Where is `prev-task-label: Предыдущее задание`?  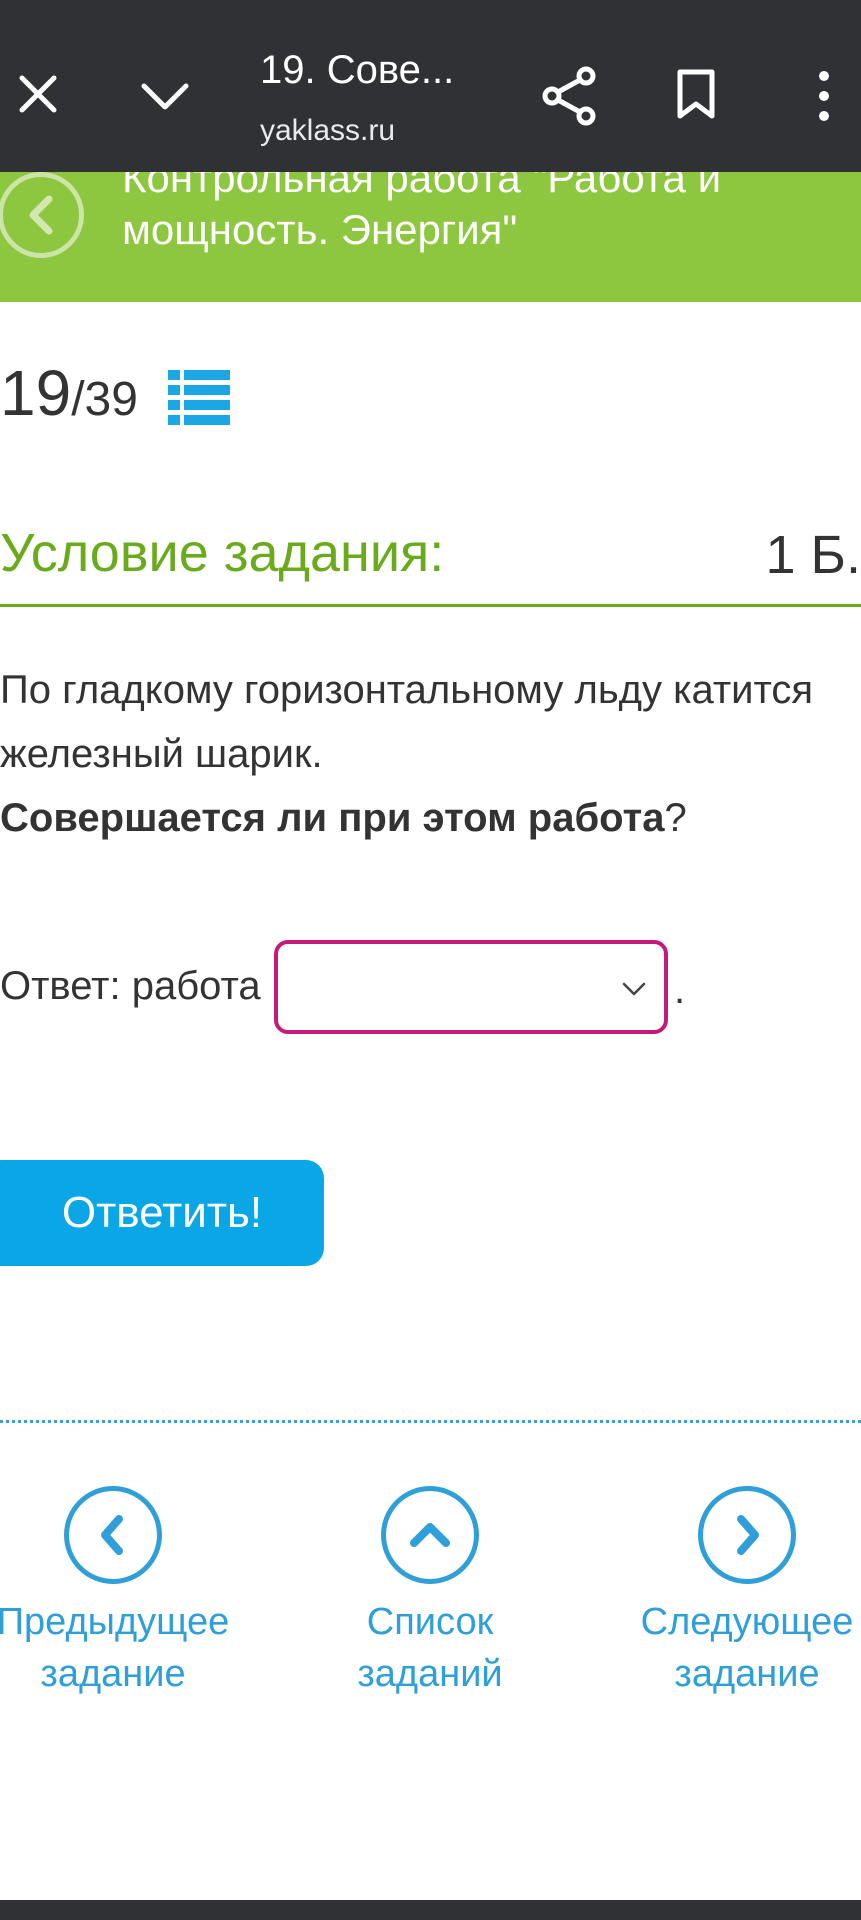
prev-task-label: Предыдущее задание is located at coordinates (121, 1648).